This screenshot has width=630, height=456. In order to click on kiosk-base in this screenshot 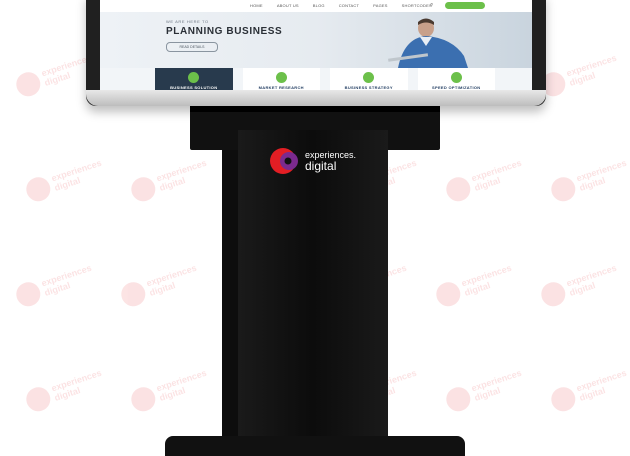, I will do `click(315, 446)`.